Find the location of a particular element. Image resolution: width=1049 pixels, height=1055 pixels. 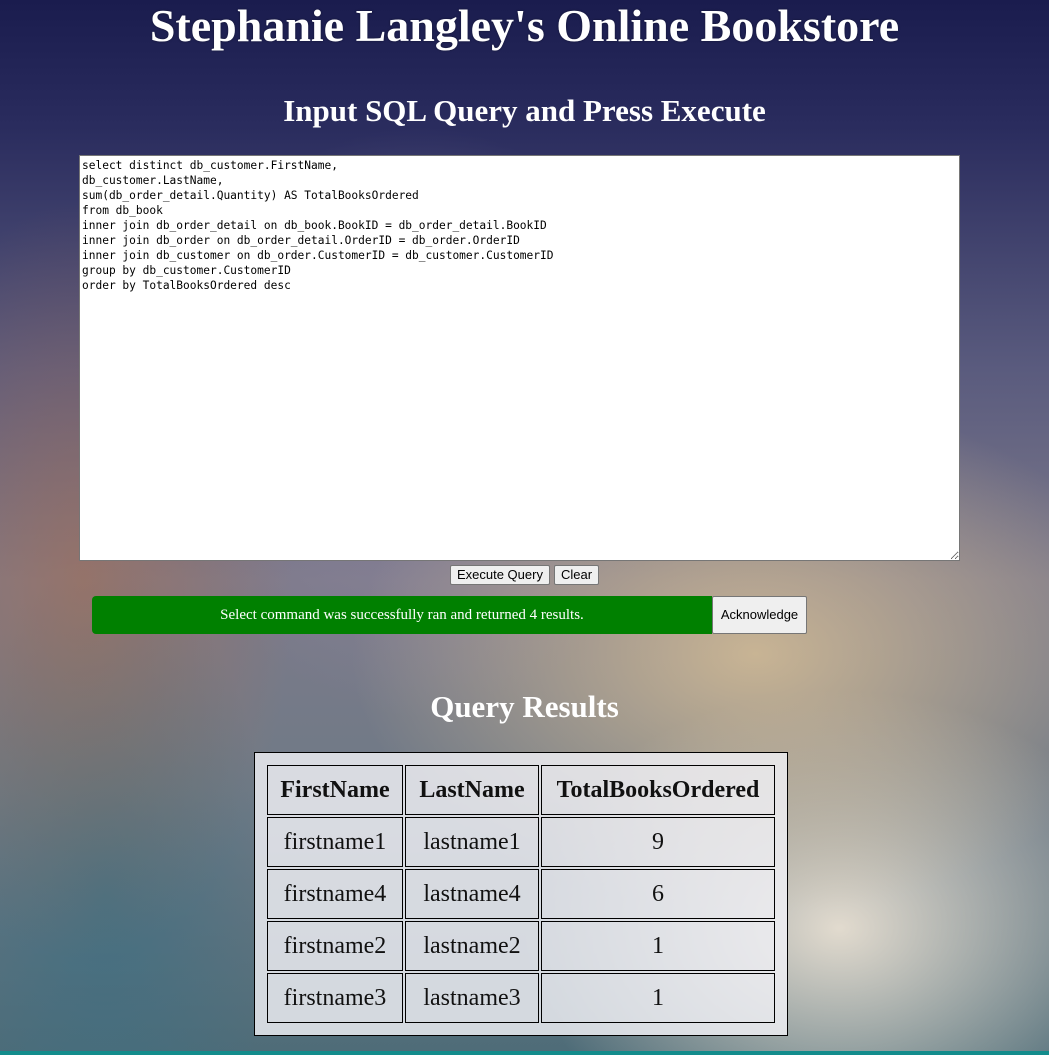

column-header-totalbooksordered: TotalBooksOrdered is located at coordinates (658, 790).